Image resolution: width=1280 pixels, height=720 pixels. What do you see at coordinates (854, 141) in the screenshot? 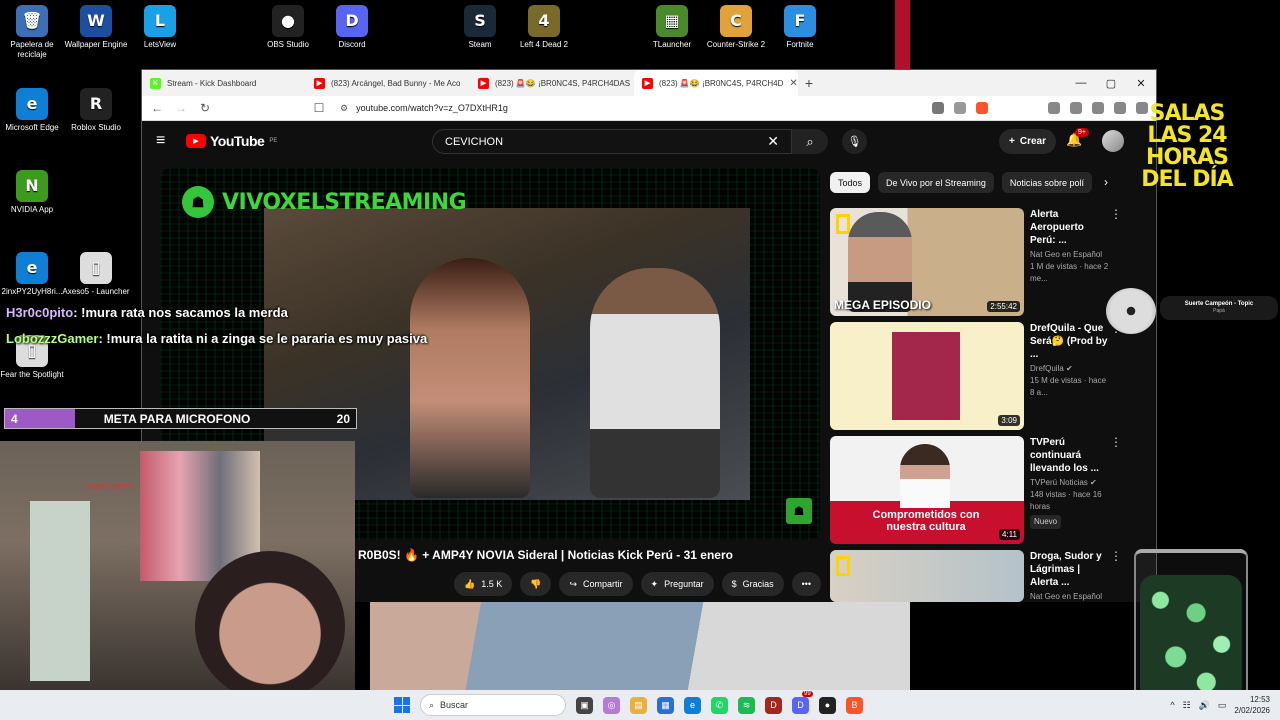
I see `voice-search-button: 🎙` at bounding box center [854, 141].